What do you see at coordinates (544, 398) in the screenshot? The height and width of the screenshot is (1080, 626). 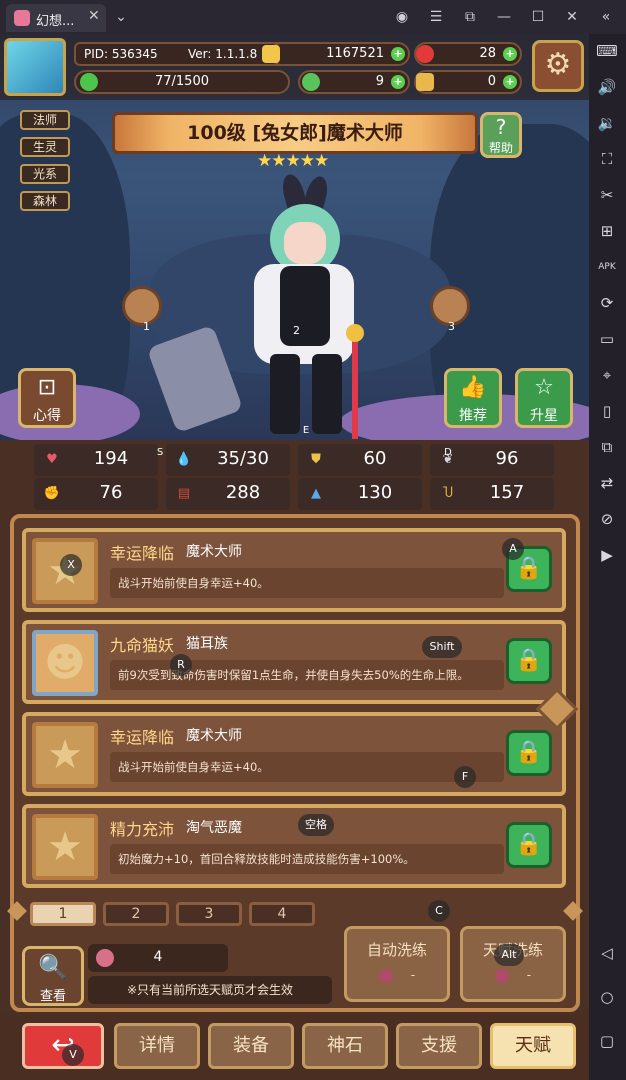 I see `upgrade-star-button: ☆ 升星` at bounding box center [544, 398].